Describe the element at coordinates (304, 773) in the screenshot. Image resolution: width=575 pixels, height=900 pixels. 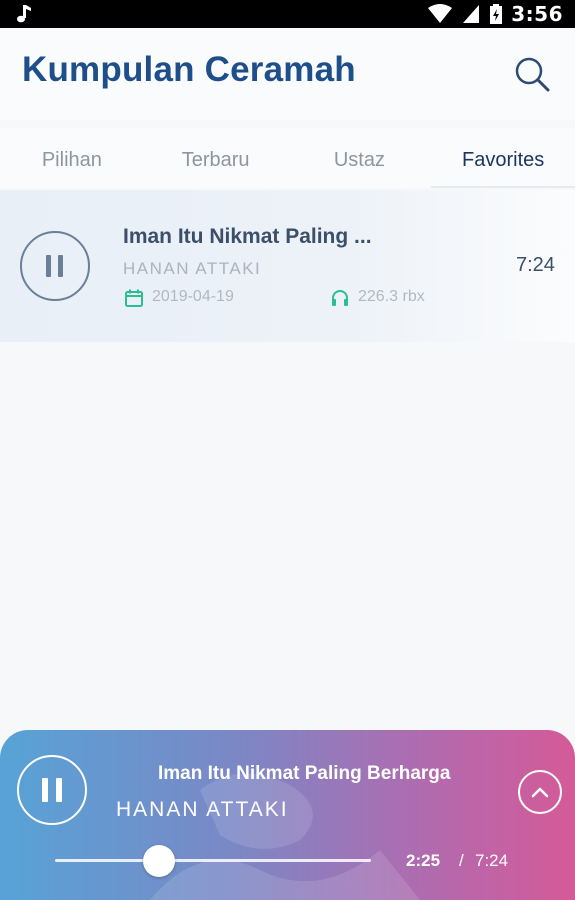
I see `player-title: Iman Itu Nikmat Paling Berharga` at that location.